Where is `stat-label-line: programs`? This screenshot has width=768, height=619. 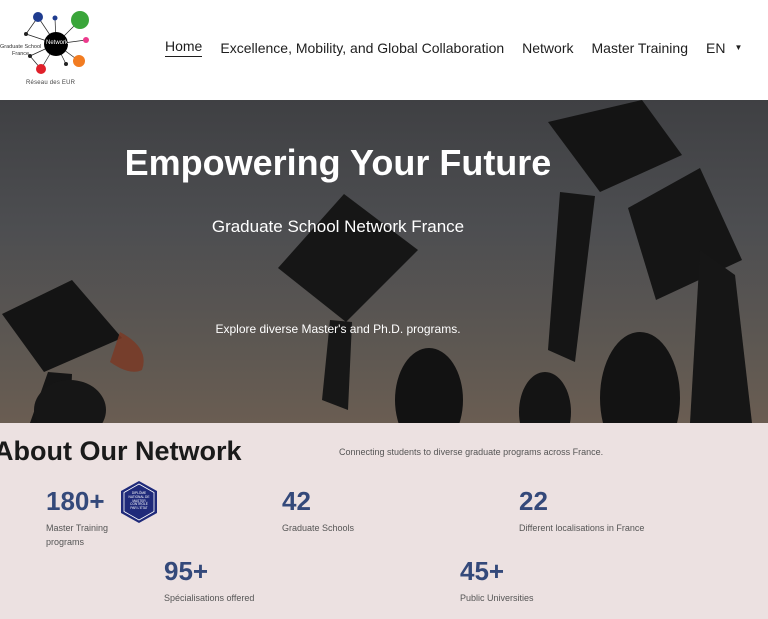
stat-label-line: programs is located at coordinates (65, 542).